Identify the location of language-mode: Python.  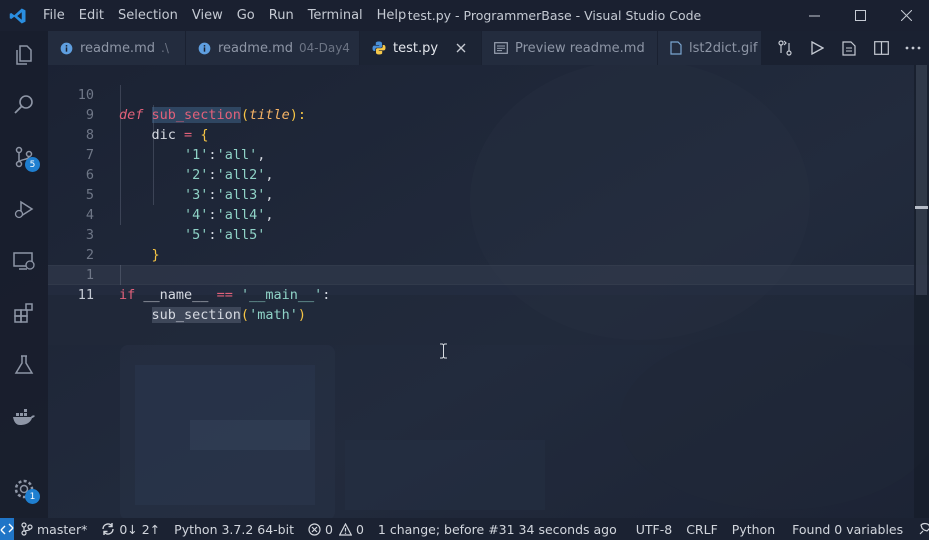
(753, 529).